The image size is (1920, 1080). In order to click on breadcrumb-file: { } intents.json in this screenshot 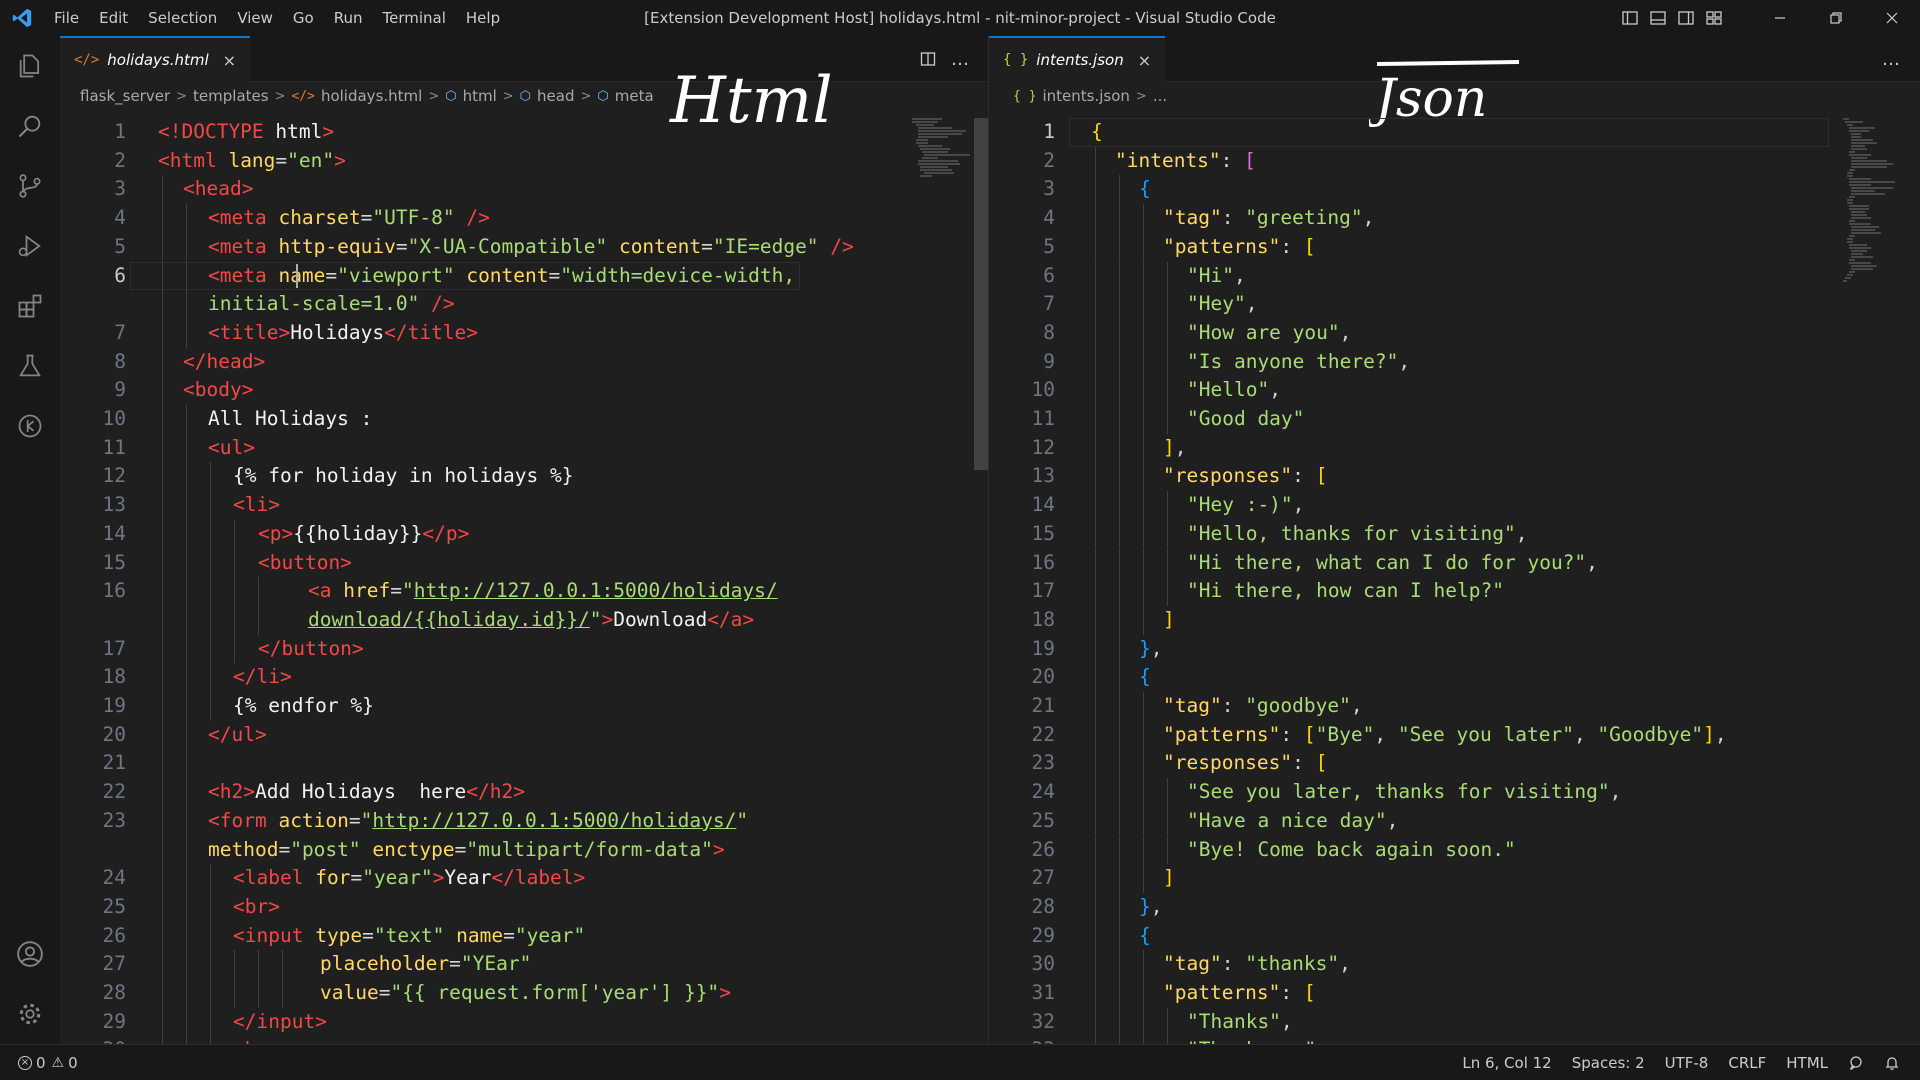, I will do `click(1071, 96)`.